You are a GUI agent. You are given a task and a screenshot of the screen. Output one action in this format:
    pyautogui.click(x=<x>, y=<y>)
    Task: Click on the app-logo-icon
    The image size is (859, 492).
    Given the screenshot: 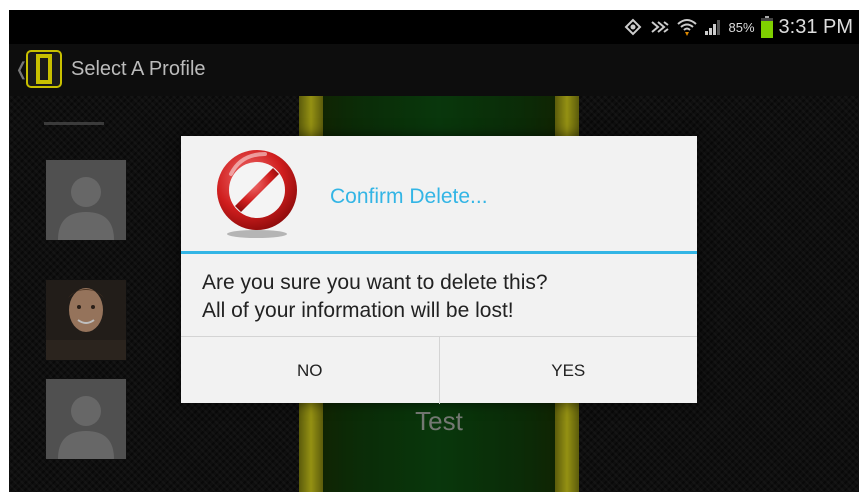 What is the action you would take?
    pyautogui.click(x=44, y=69)
    